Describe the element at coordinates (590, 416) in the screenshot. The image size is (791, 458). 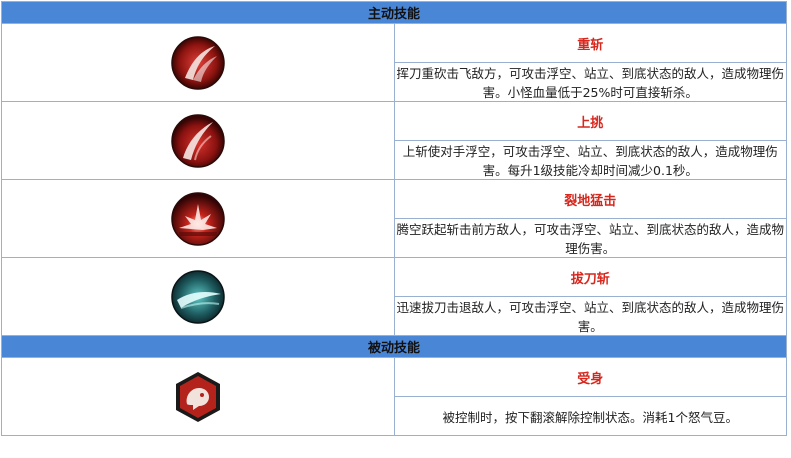
I see `skill-description: 被控制时，按下翻滚解除控制状态。消耗1个怒气豆。` at that location.